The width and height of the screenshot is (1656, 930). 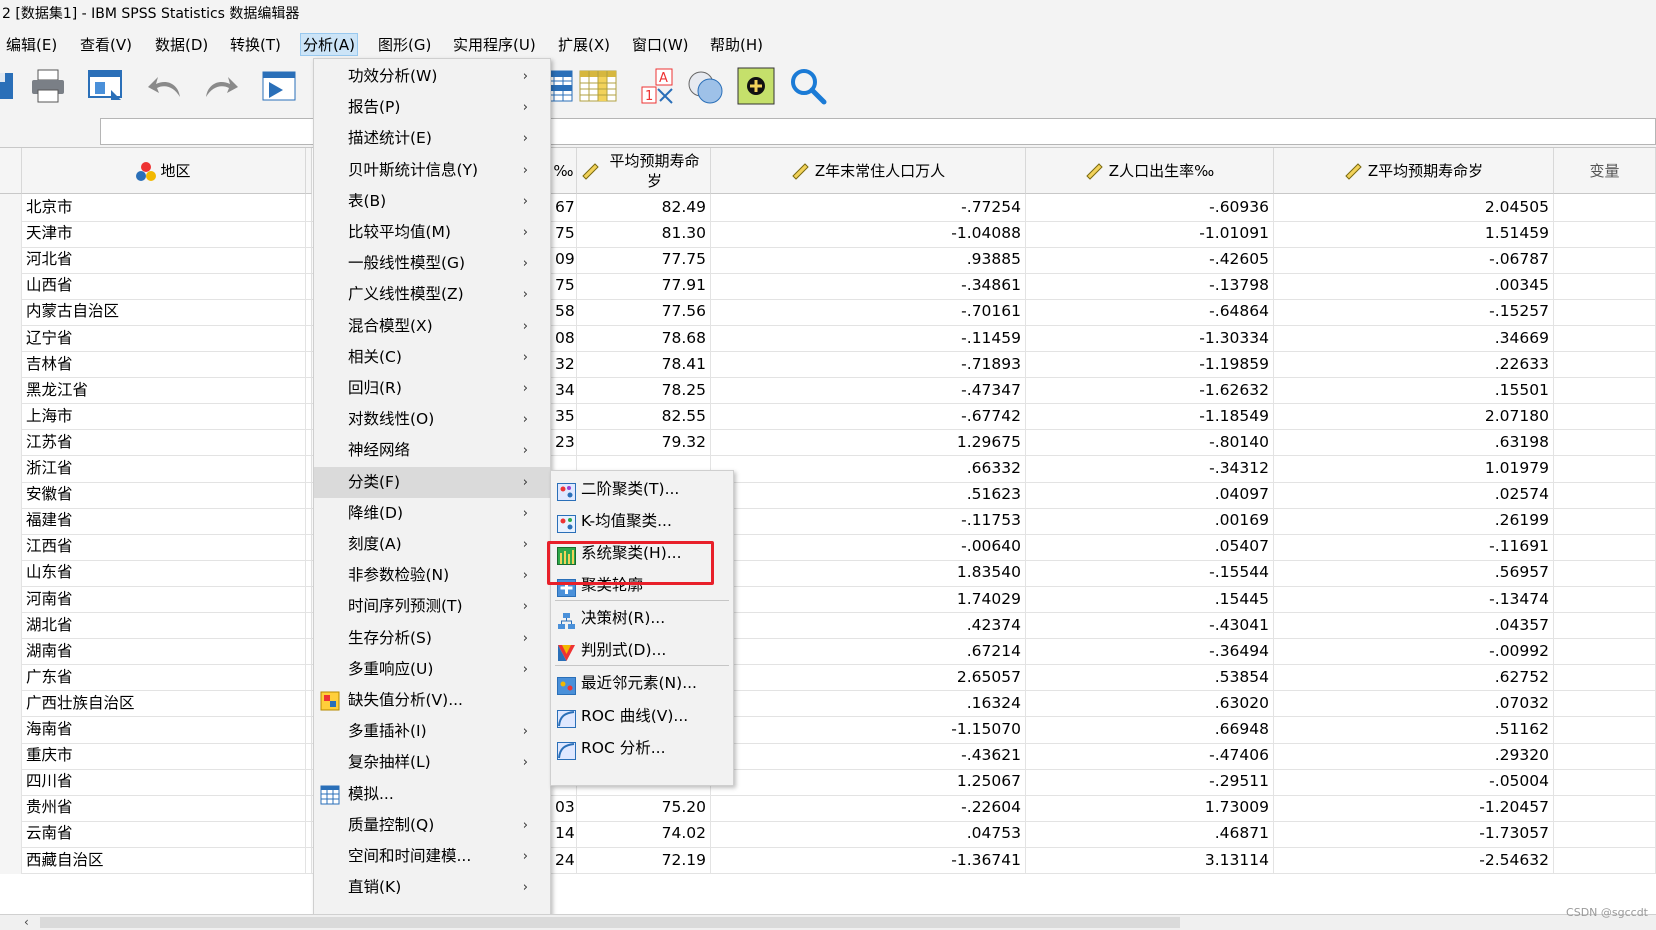 What do you see at coordinates (1150, 651) in the screenshot?
I see `grid-cell: -.36494` at bounding box center [1150, 651].